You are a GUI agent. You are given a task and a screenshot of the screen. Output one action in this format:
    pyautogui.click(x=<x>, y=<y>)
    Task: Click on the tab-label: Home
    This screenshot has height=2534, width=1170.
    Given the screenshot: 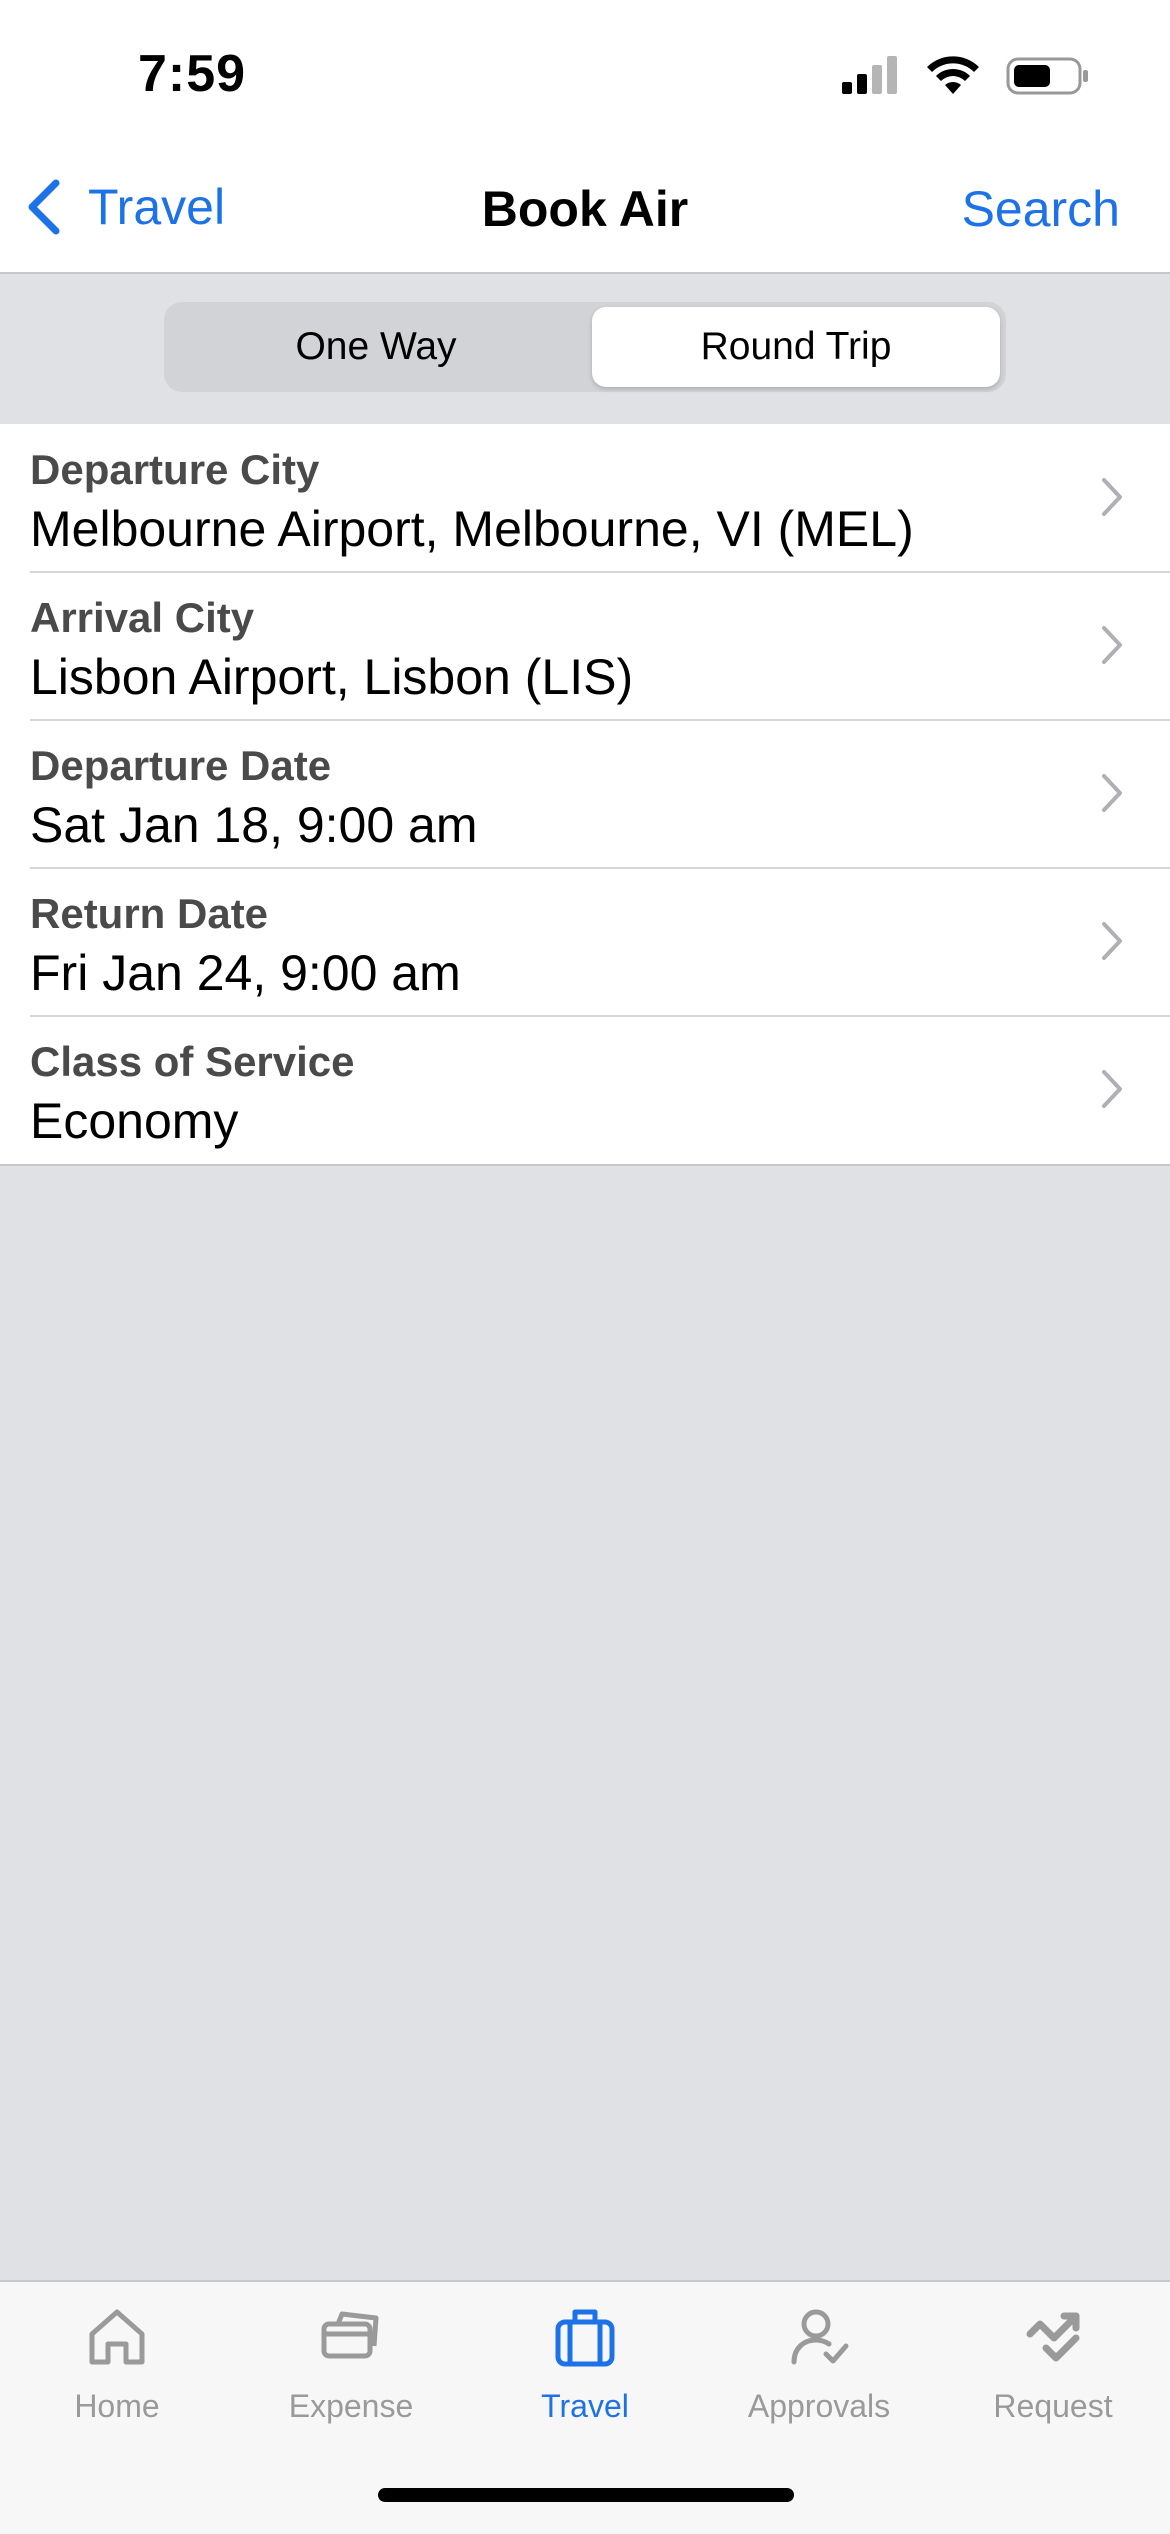 What is the action you would take?
    pyautogui.click(x=117, y=2406)
    